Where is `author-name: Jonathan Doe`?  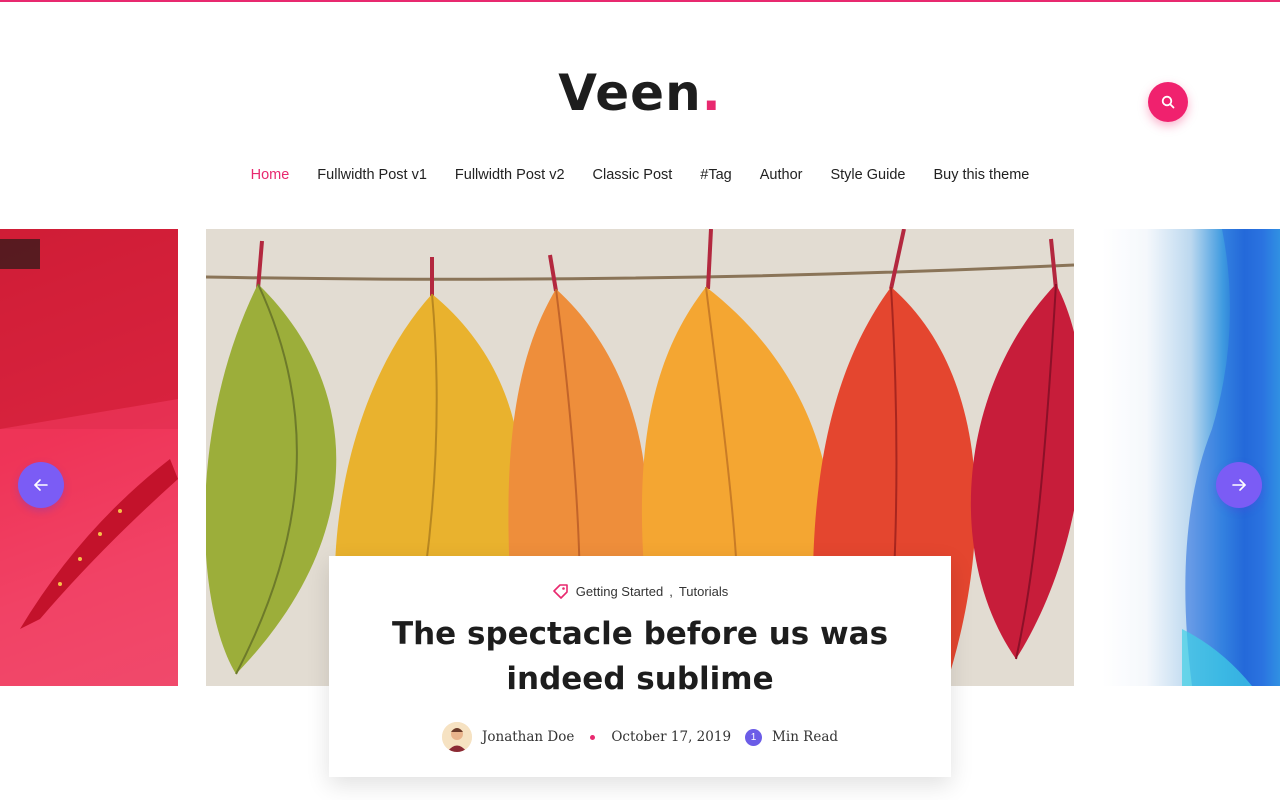
author-name: Jonathan Doe is located at coordinates (528, 737).